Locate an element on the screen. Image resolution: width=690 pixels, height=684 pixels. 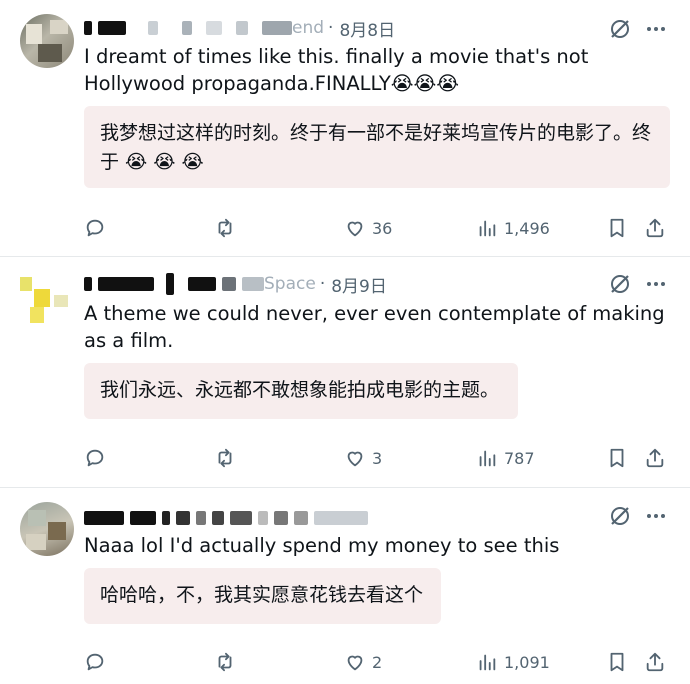
like-button: 36 is located at coordinates (368, 228).